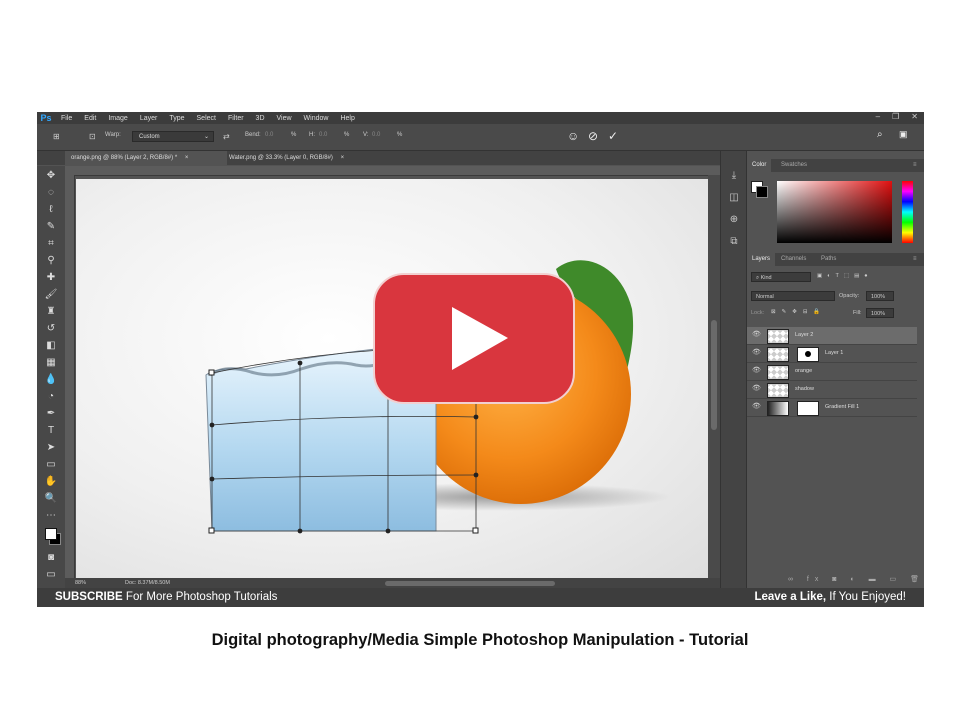 This screenshot has height=720, width=960. What do you see at coordinates (316, 118) in the screenshot?
I see `menu-window: Window` at bounding box center [316, 118].